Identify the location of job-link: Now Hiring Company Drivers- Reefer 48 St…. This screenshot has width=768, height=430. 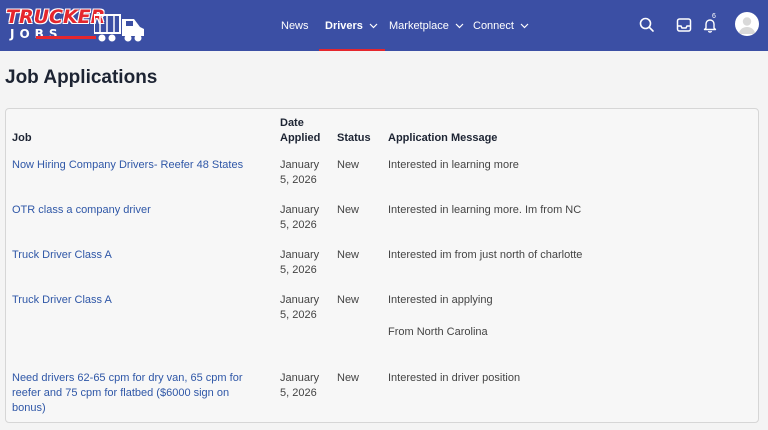
(142, 165).